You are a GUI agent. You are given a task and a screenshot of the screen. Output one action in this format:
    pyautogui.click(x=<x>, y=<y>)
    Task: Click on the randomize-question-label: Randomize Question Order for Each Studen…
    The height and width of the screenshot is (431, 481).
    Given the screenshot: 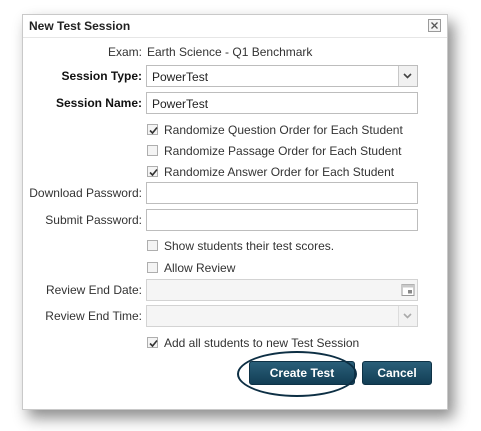 What is the action you would take?
    pyautogui.click(x=283, y=130)
    